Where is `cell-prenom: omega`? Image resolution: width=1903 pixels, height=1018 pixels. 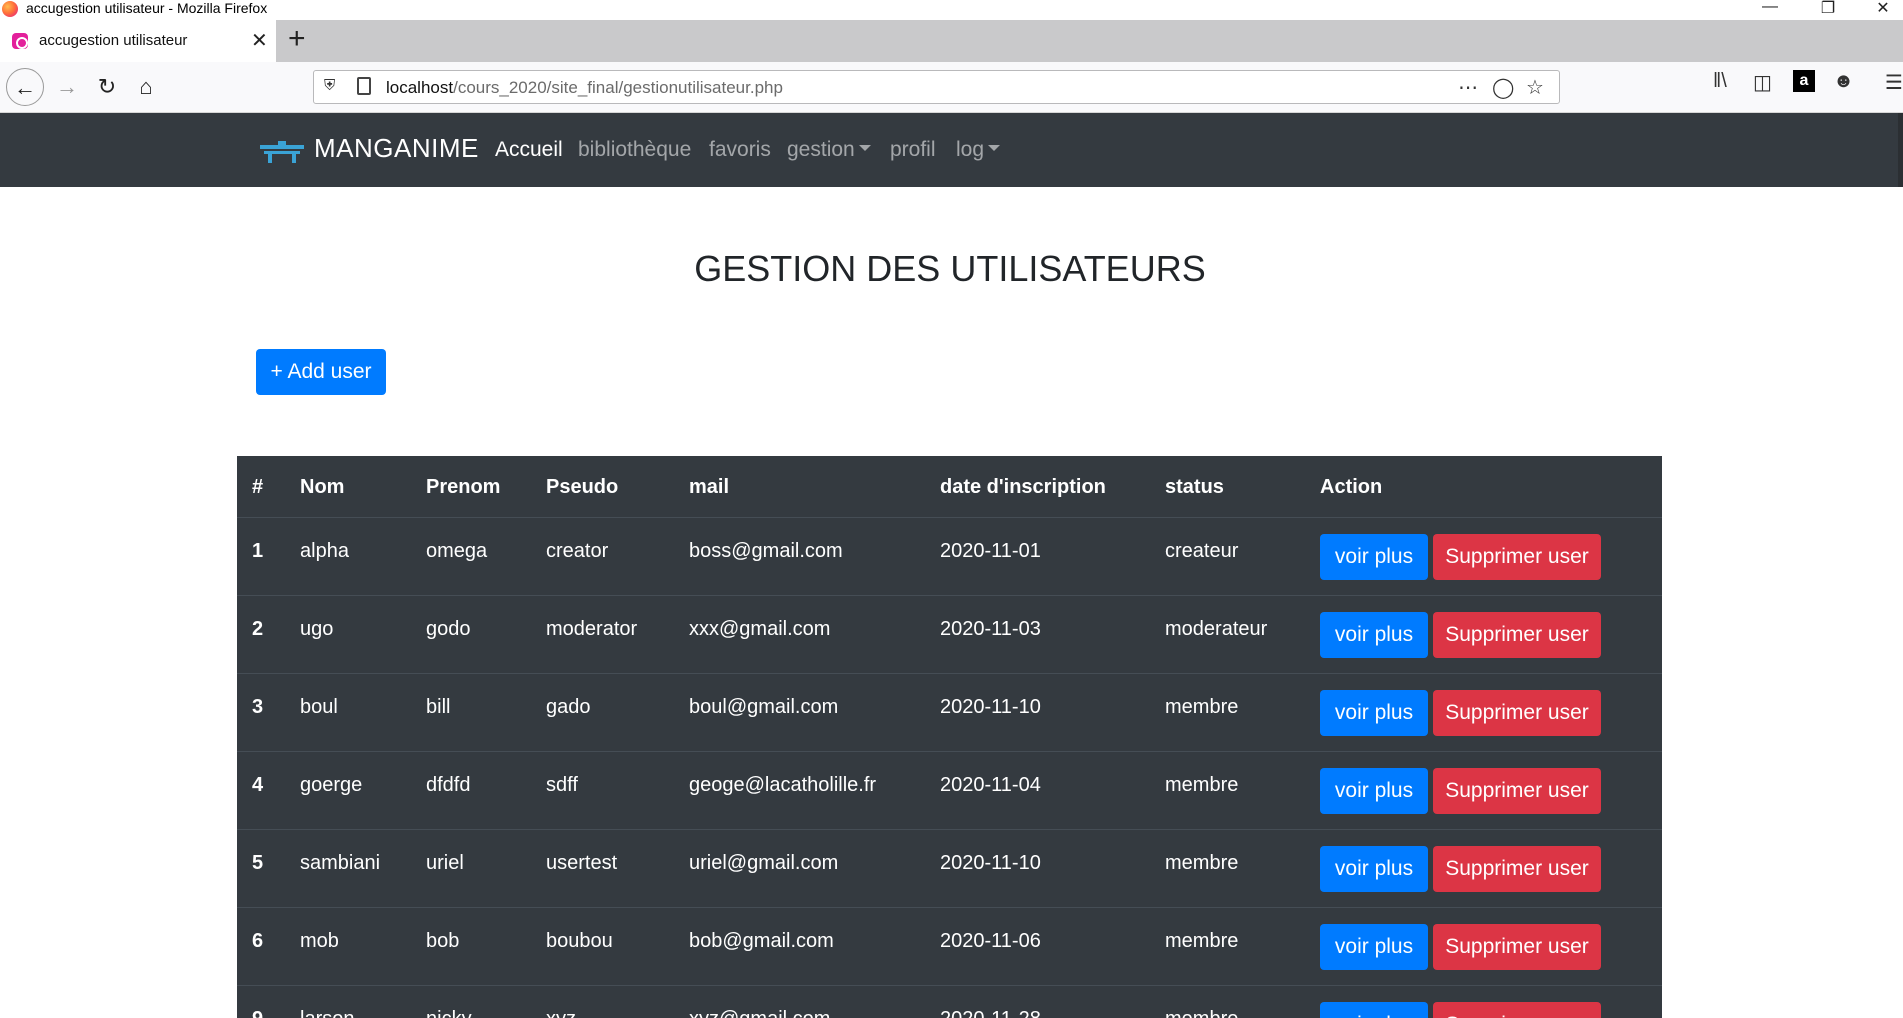 cell-prenom: omega is located at coordinates (457, 551).